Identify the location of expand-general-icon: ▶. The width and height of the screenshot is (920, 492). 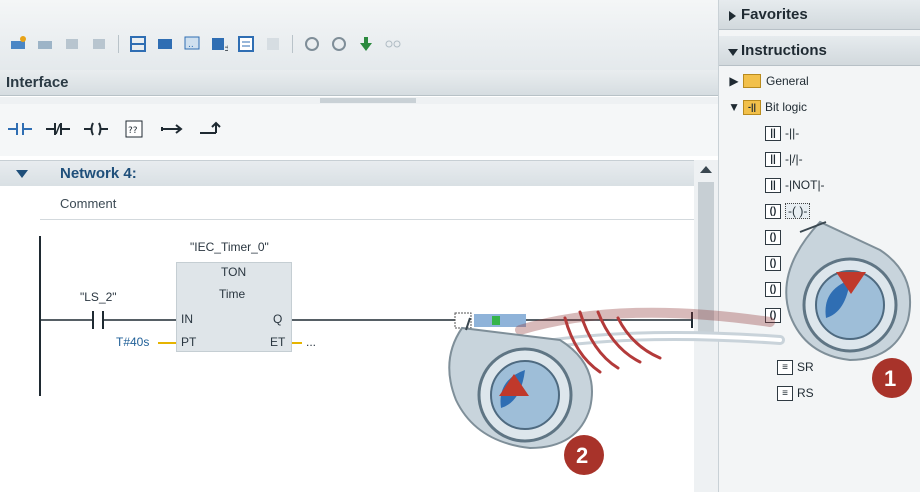
(734, 81).